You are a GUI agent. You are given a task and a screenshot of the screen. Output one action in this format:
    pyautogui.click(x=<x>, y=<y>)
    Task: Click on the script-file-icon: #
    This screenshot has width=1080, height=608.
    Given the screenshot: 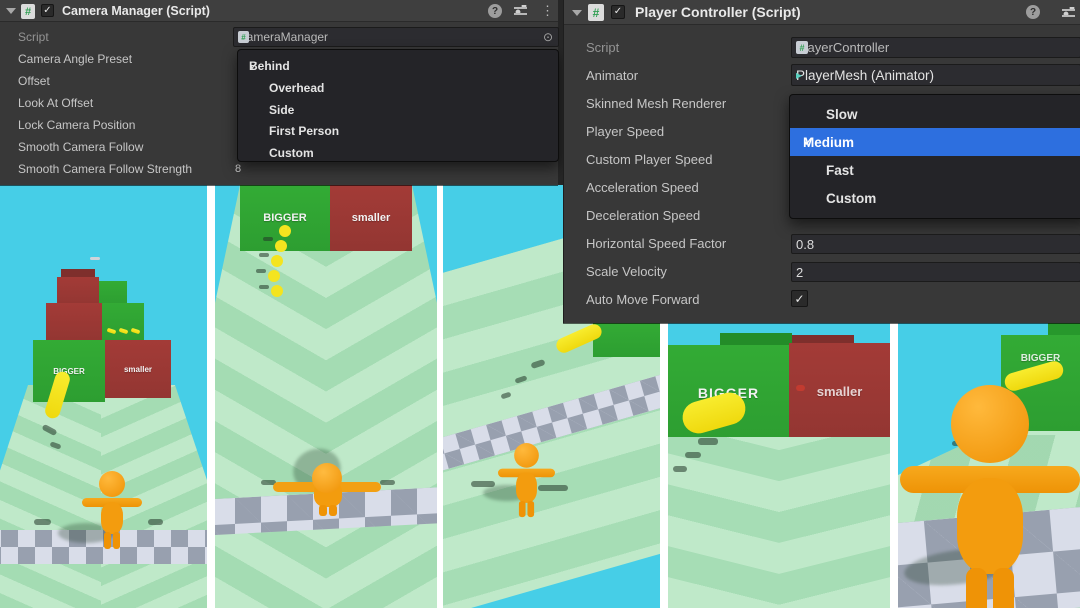 What is the action you would take?
    pyautogui.click(x=243, y=37)
    